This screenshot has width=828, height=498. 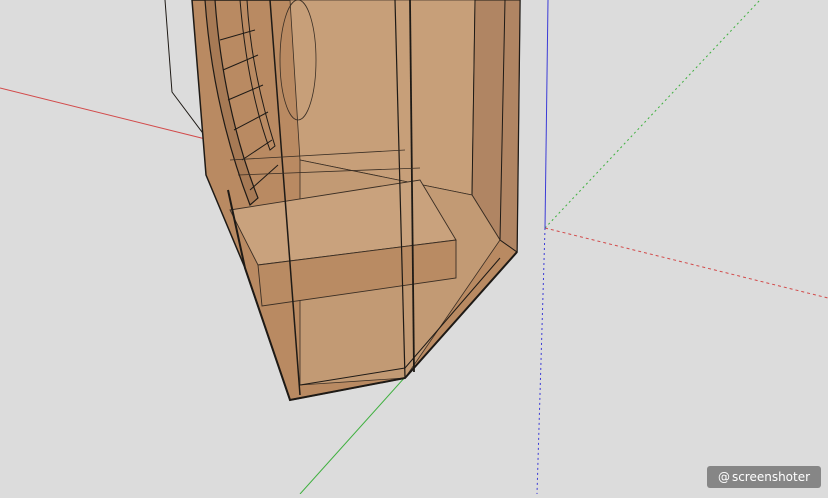 I want to click on red-axis-right, so click(x=686, y=263).